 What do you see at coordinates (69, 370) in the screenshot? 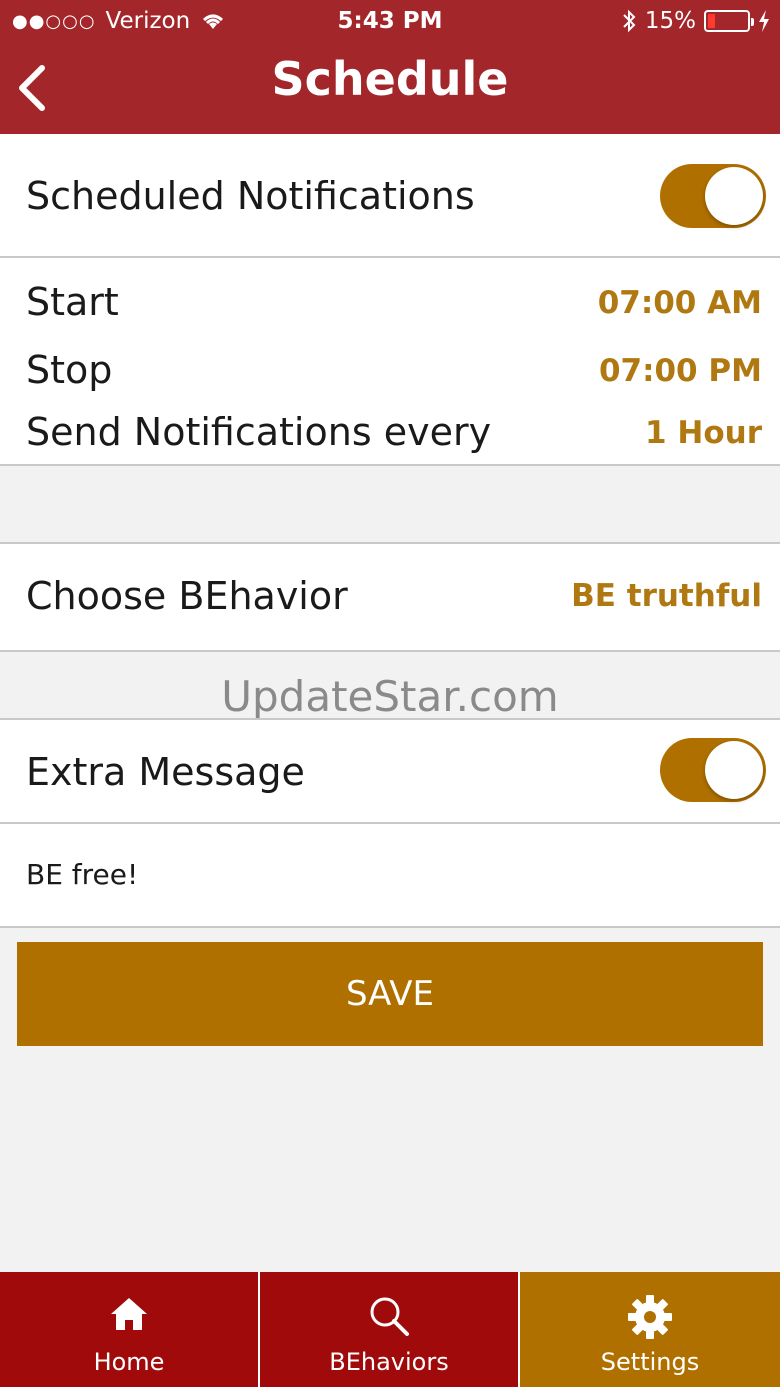
I see `stop-label: Stop` at bounding box center [69, 370].